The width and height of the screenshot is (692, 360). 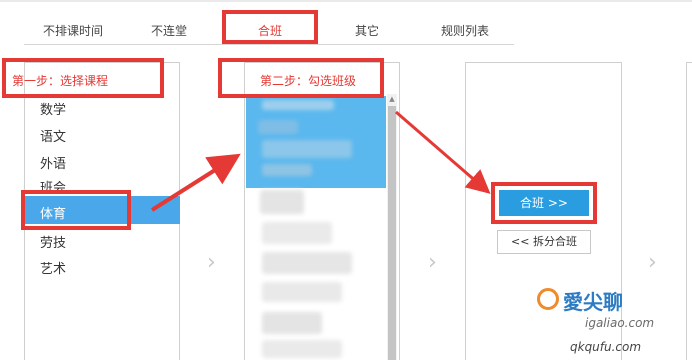 What do you see at coordinates (606, 347) in the screenshot?
I see `watermark-url-secondary: qkqufu.com` at bounding box center [606, 347].